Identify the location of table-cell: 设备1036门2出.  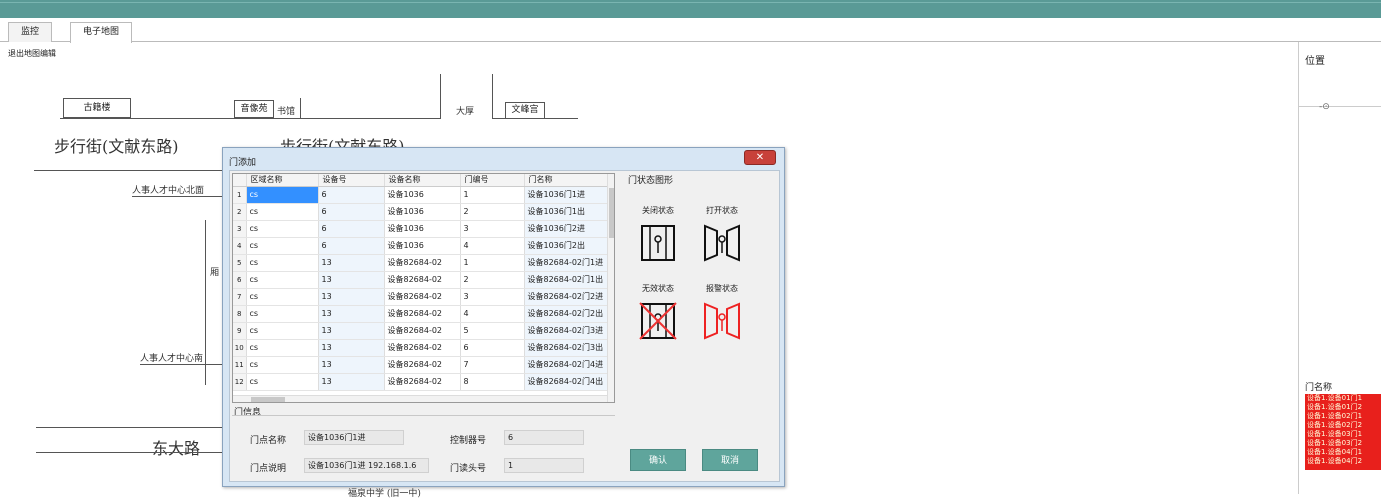
(566, 246).